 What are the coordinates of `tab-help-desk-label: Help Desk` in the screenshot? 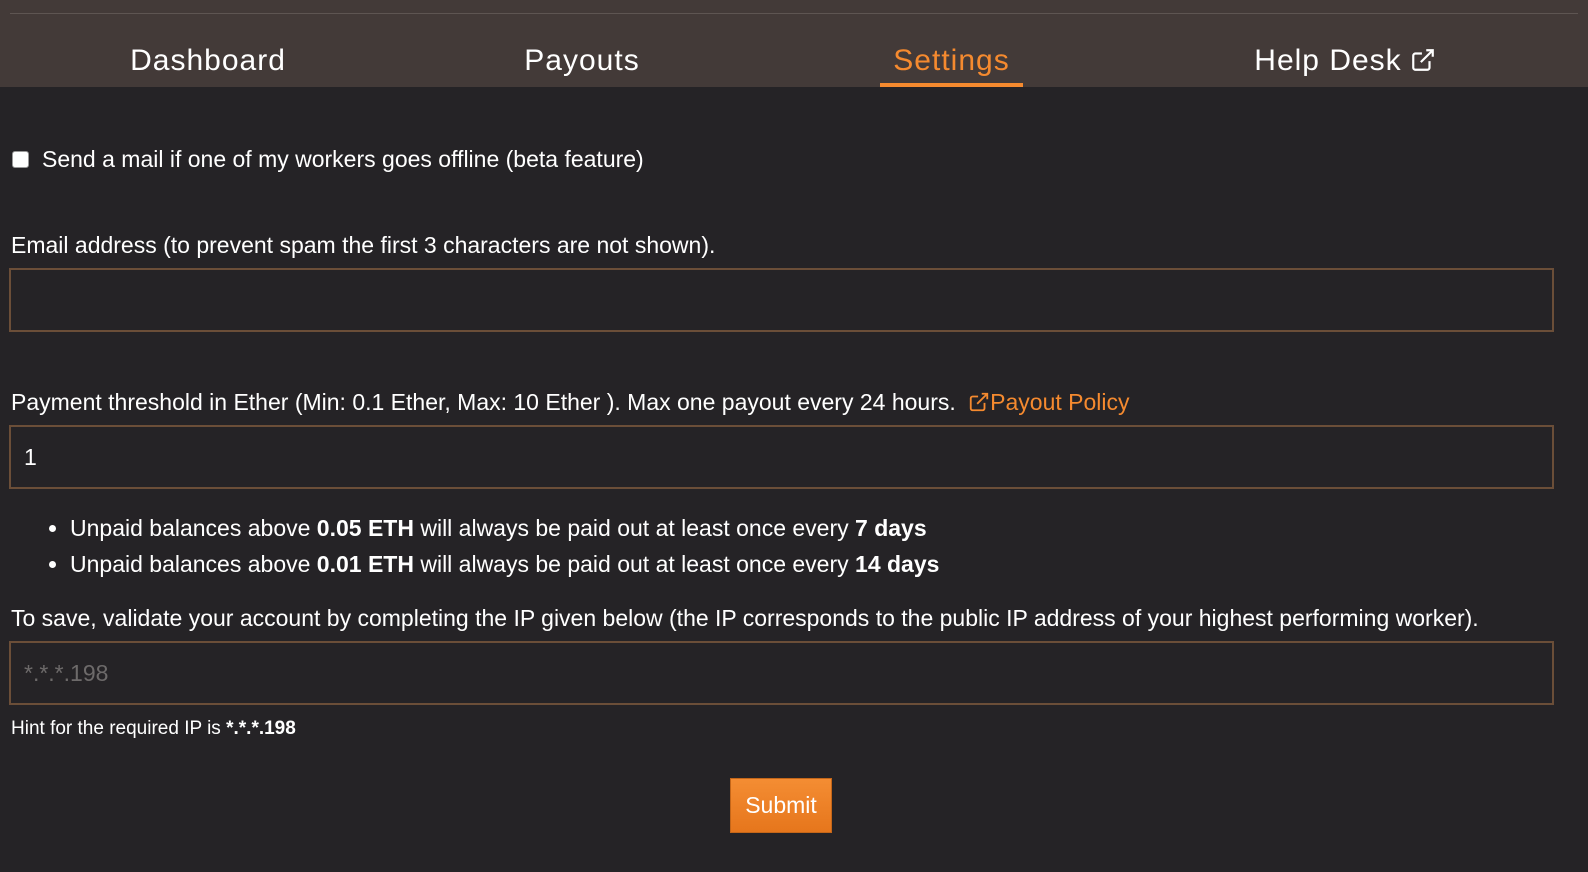 It's located at (1328, 60).